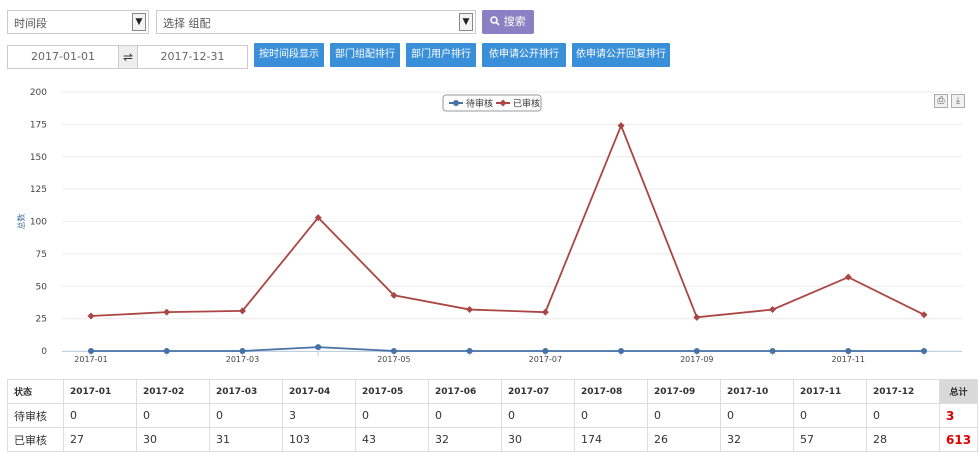  Describe the element at coordinates (246, 439) in the screenshot. I see `table-cell: 31` at that location.